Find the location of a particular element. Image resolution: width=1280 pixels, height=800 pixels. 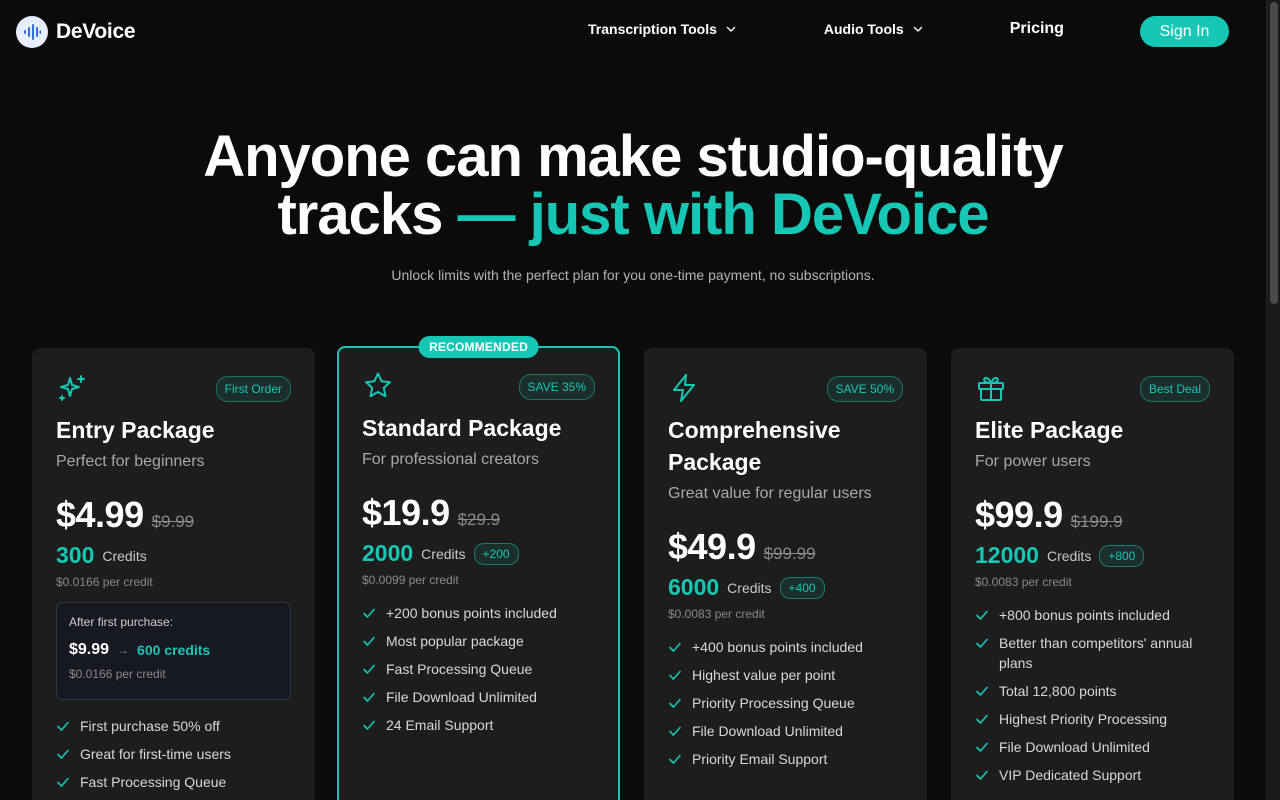

plan-tag: First Order is located at coordinates (253, 389).